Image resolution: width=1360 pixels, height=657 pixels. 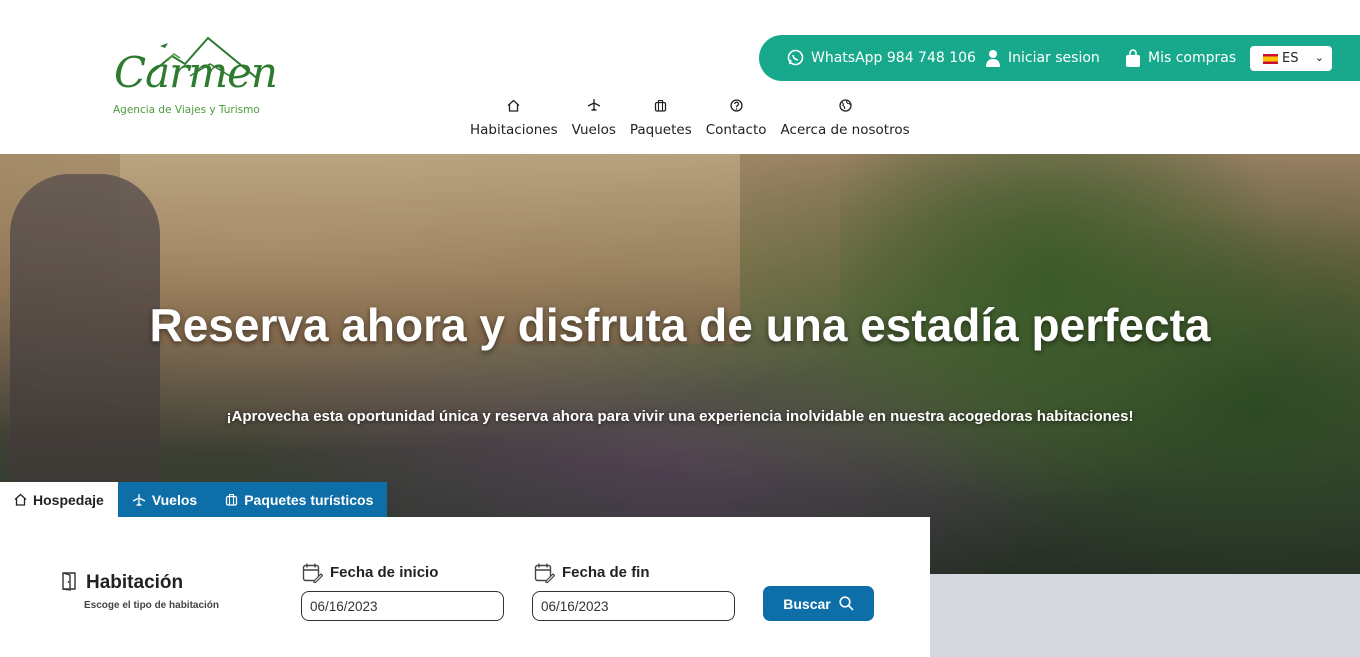 I want to click on login-label: Iniciar sesion, so click(x=1054, y=58).